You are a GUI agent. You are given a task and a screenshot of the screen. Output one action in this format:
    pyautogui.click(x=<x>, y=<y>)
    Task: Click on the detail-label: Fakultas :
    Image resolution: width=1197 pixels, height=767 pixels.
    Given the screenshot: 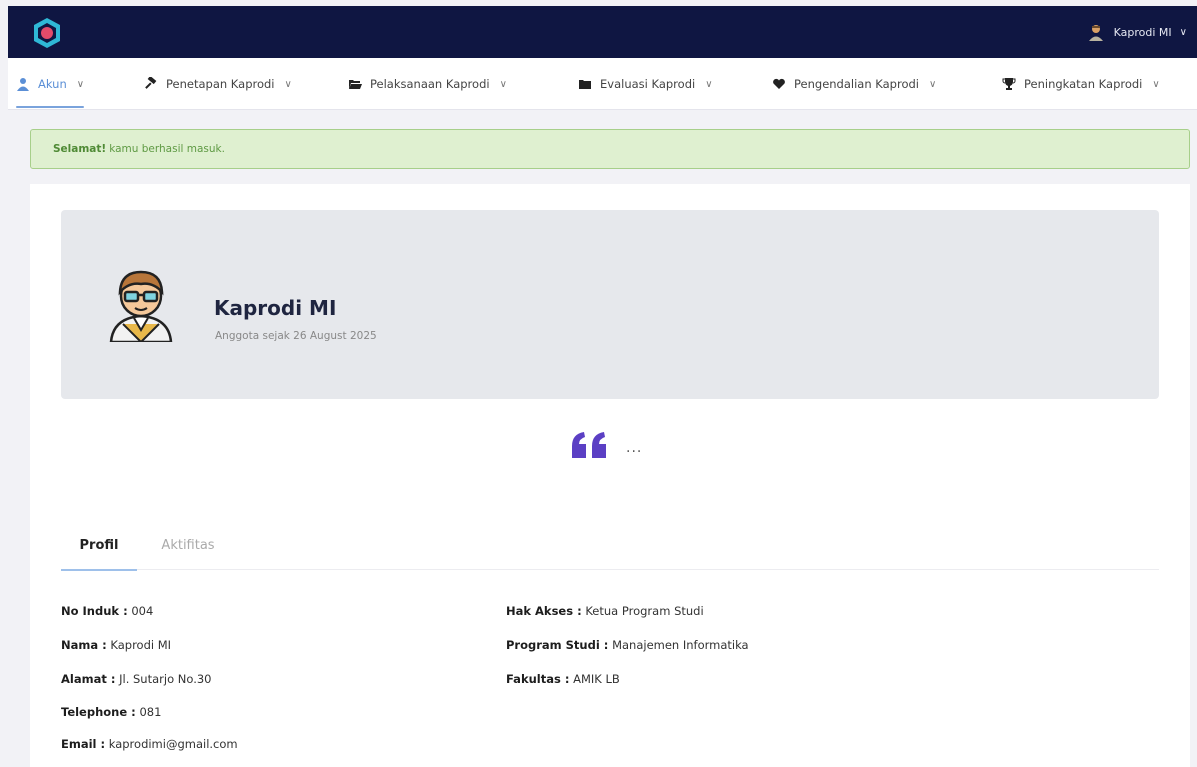 What is the action you would take?
    pyautogui.click(x=538, y=679)
    